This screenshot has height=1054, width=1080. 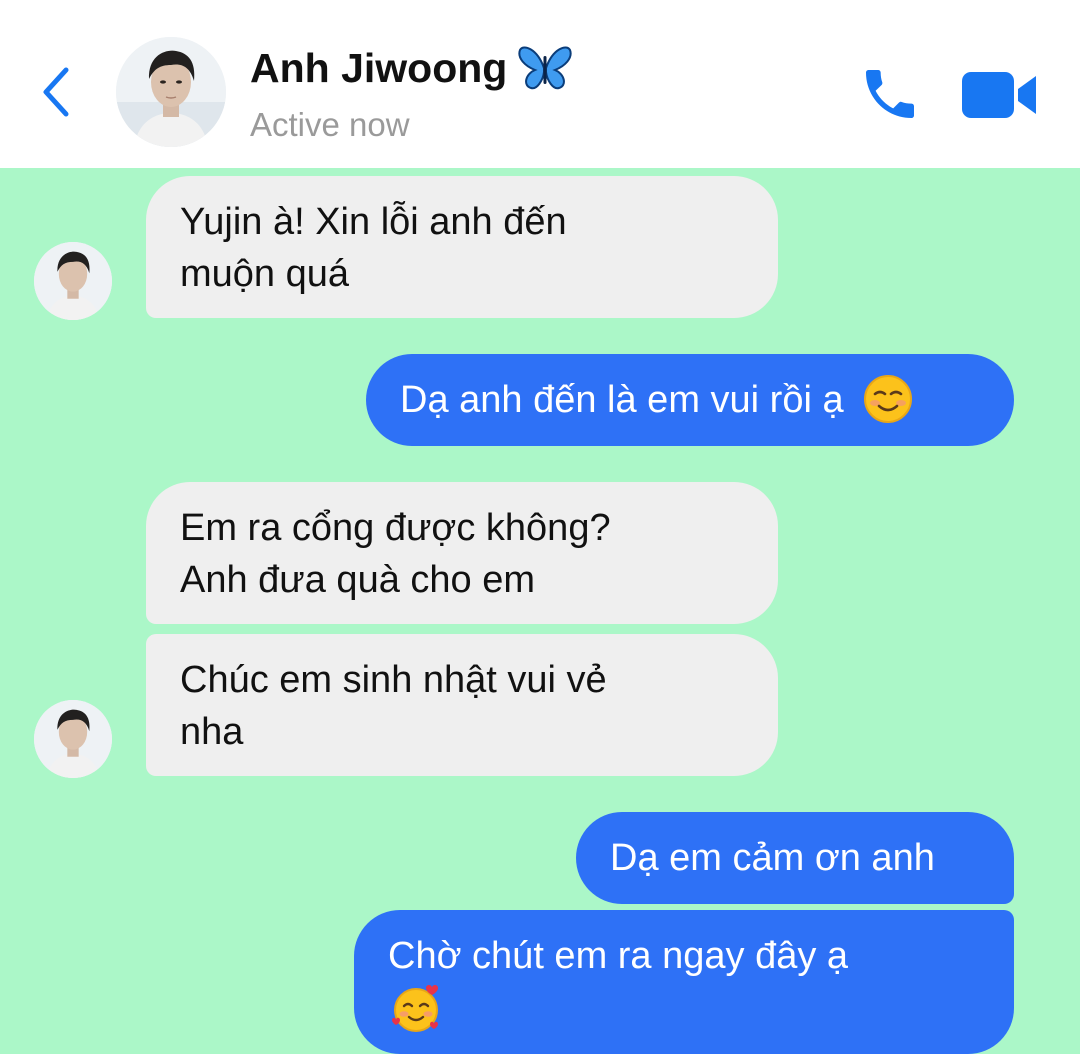 I want to click on audio-call-button, so click(x=890, y=94).